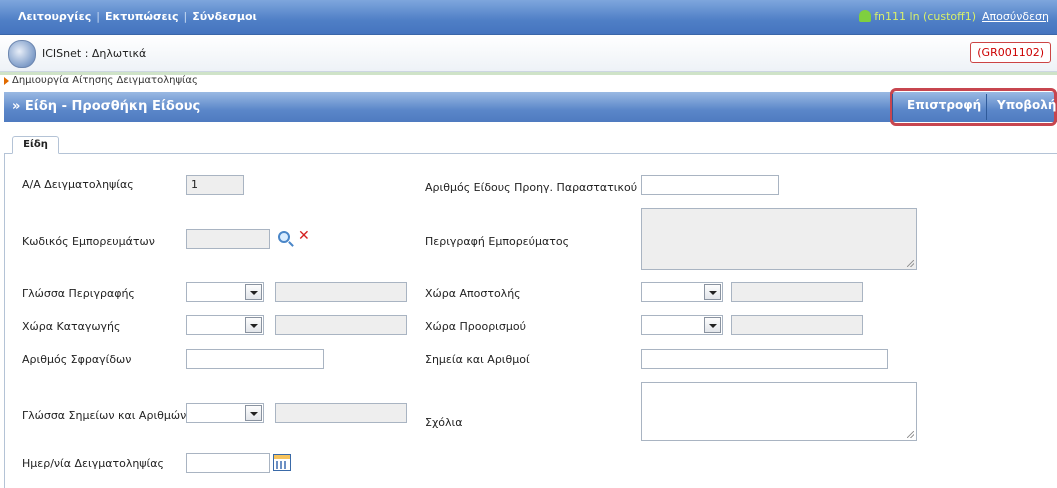  I want to click on seals-count-label: Αριθμός Σφραγίδων, so click(77, 359).